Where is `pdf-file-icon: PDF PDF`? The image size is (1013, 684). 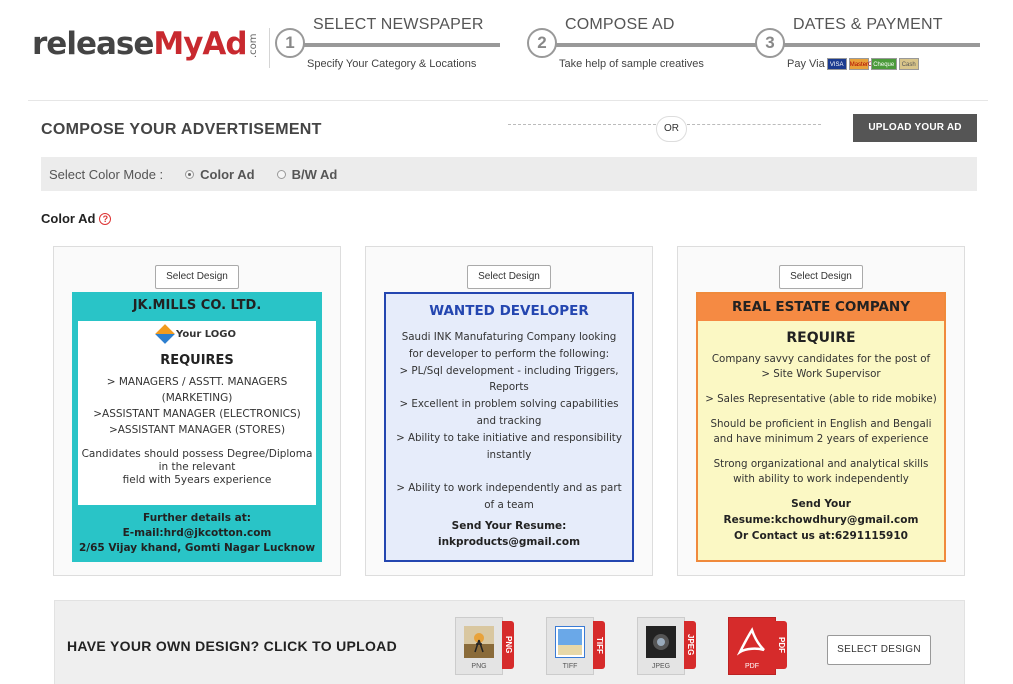 pdf-file-icon: PDF PDF is located at coordinates (757, 646).